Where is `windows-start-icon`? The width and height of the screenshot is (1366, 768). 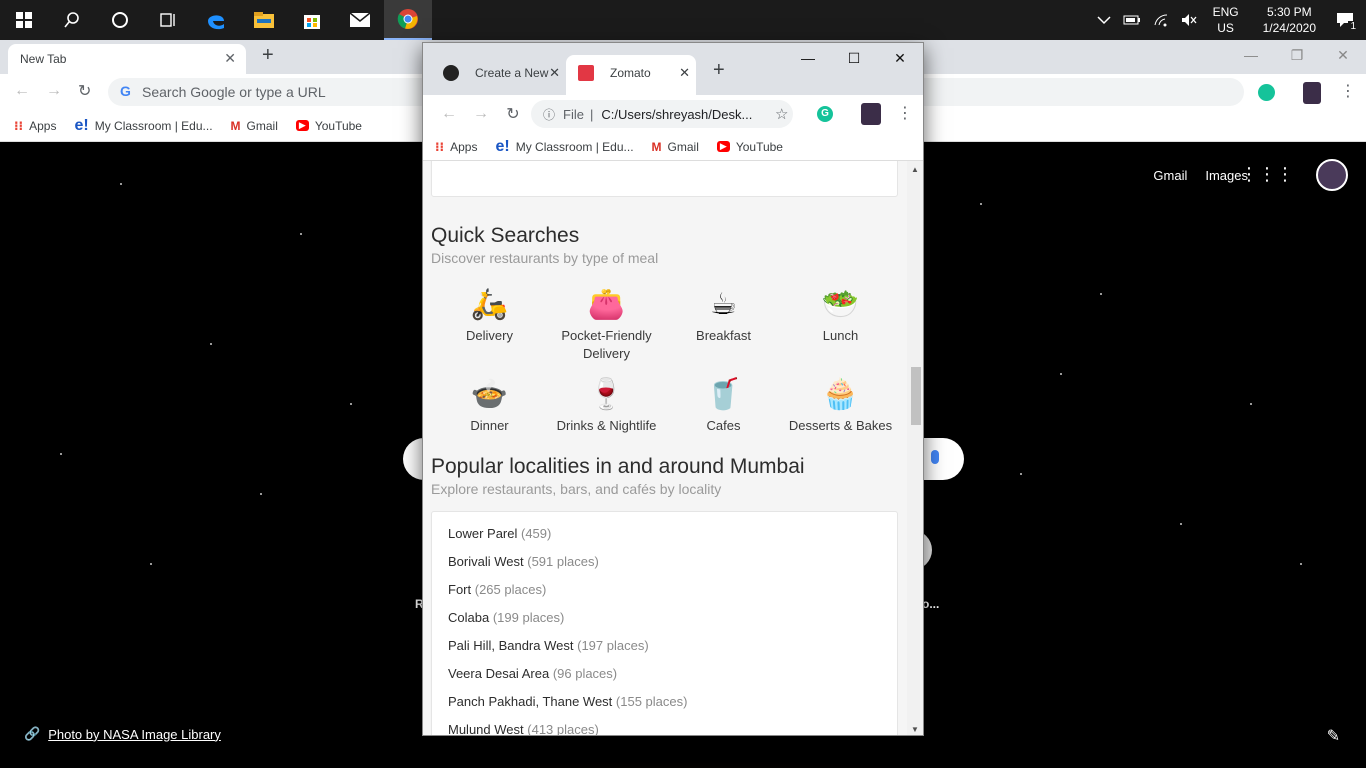
windows-start-icon is located at coordinates (24, 20).